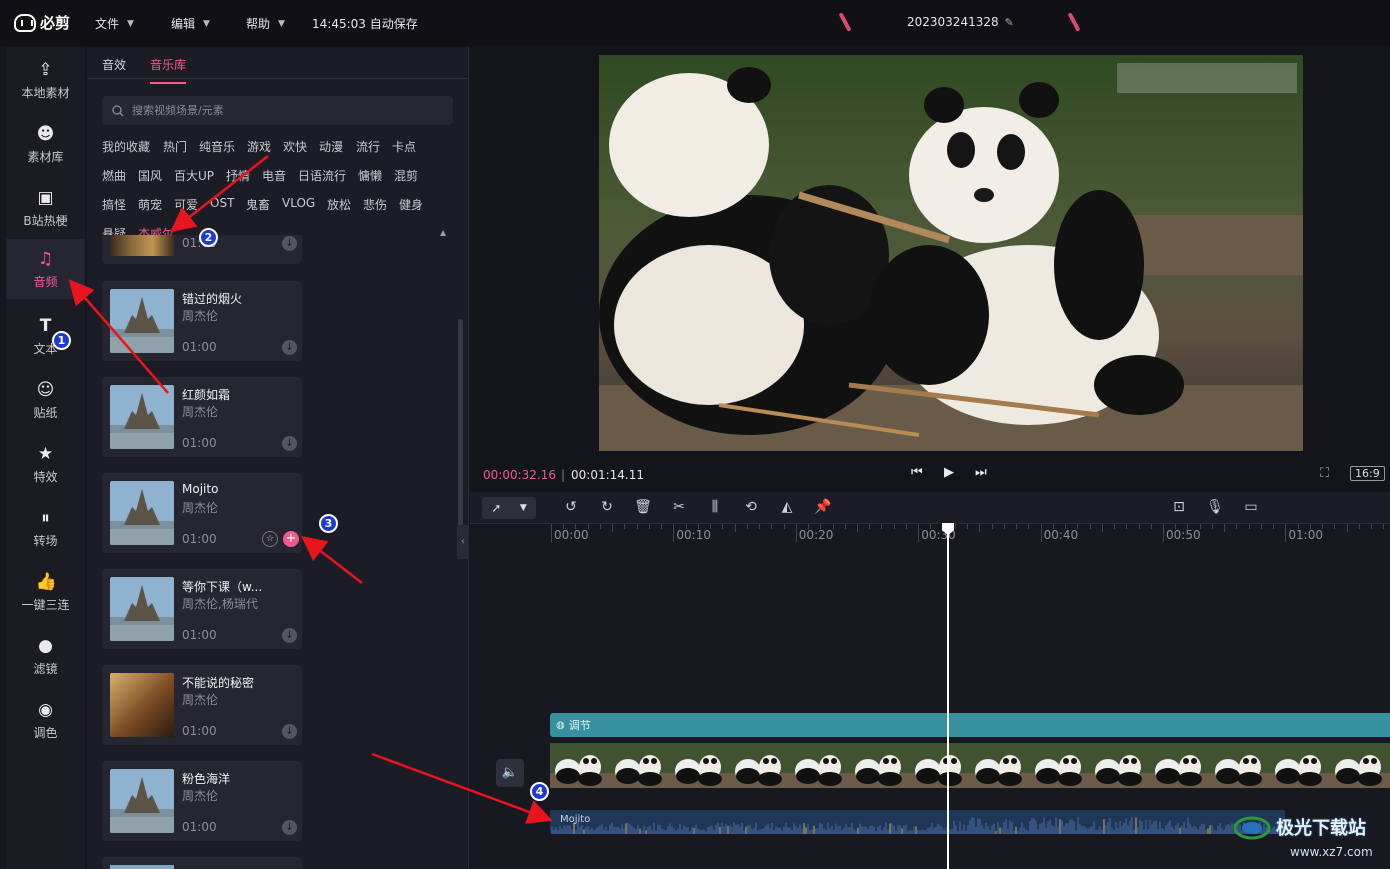  Describe the element at coordinates (217, 146) in the screenshot. I see `category-tag: 纯音乐` at that location.